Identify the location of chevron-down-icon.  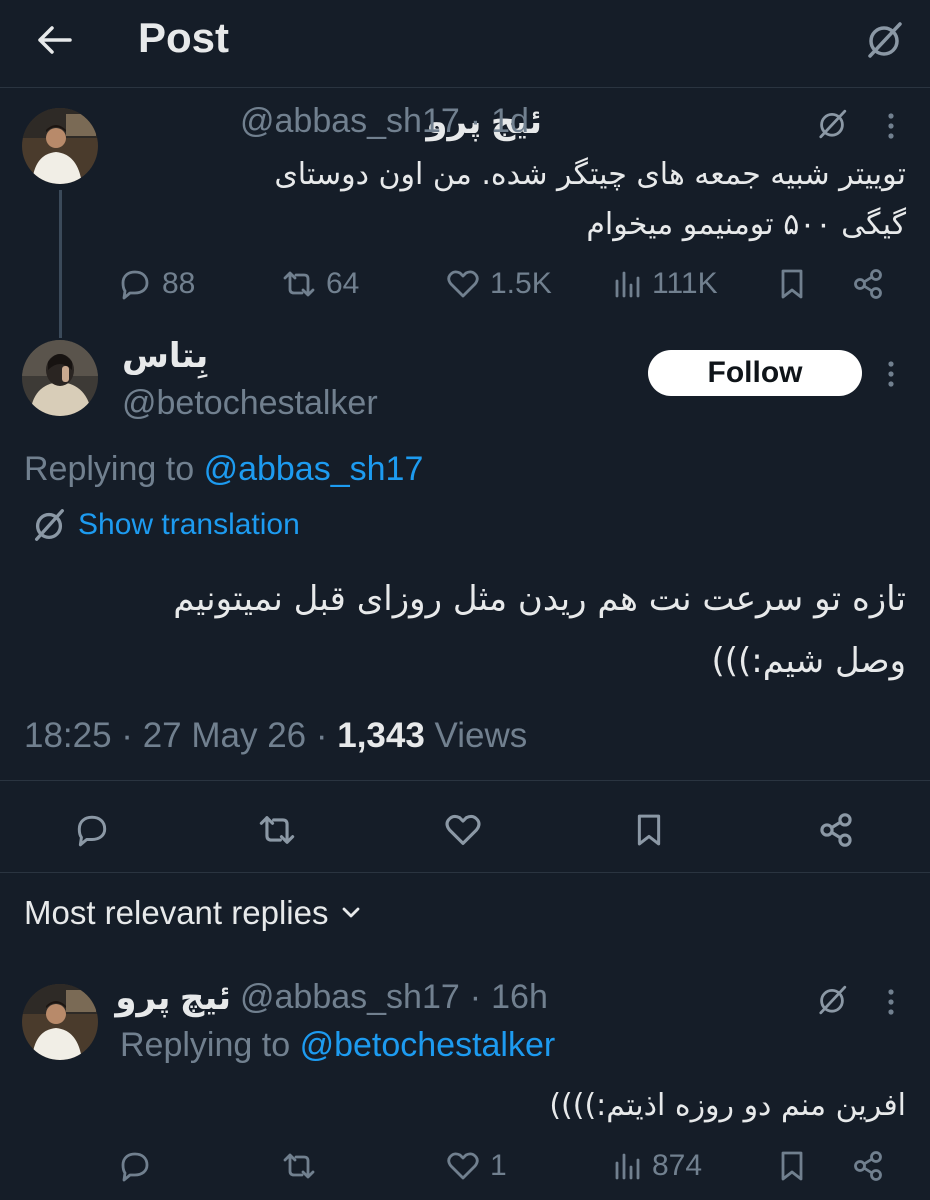
(351, 912).